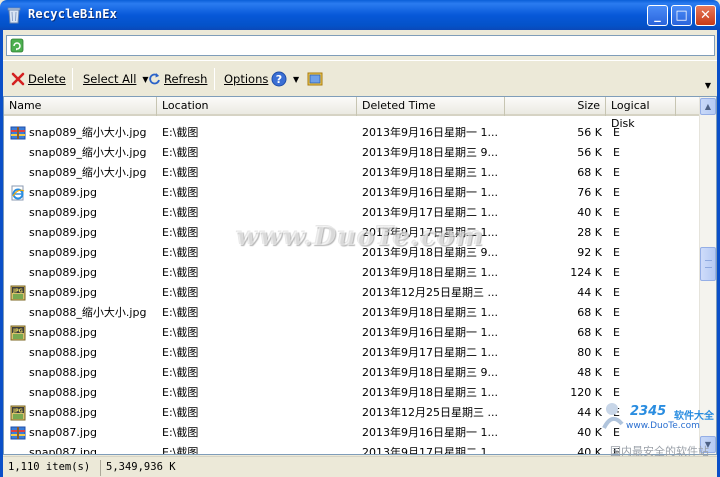  Describe the element at coordinates (18, 79) in the screenshot. I see `delete-x-icon` at that location.